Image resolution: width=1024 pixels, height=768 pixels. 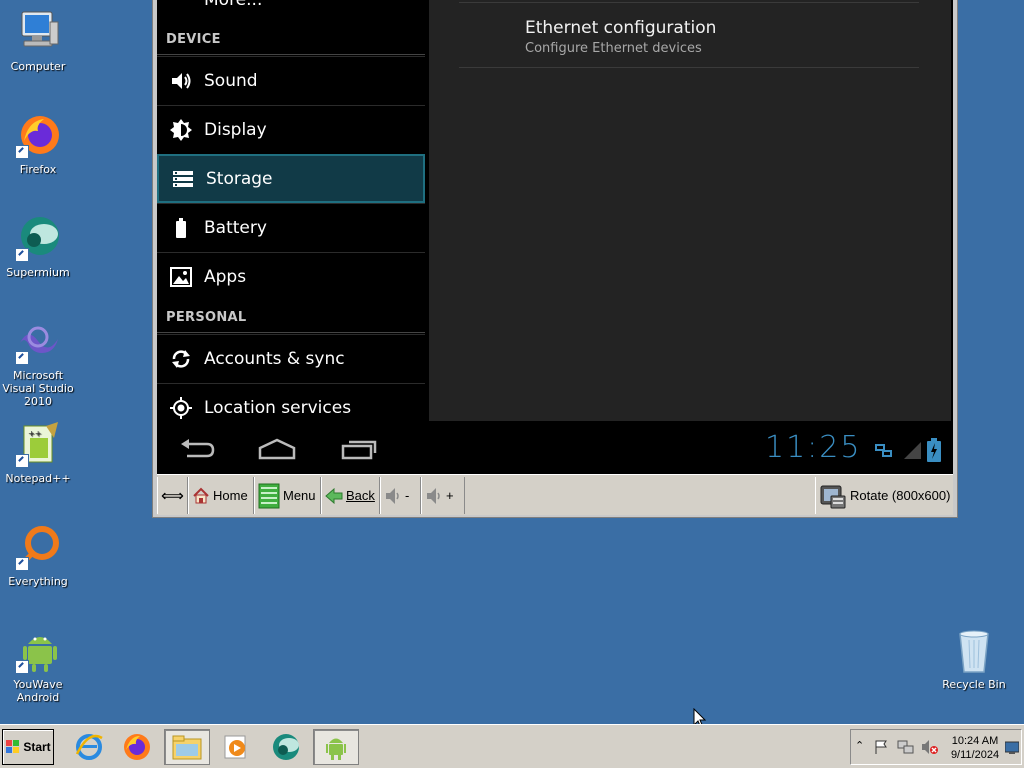 What do you see at coordinates (38, 650) in the screenshot?
I see `android-icon` at bounding box center [38, 650].